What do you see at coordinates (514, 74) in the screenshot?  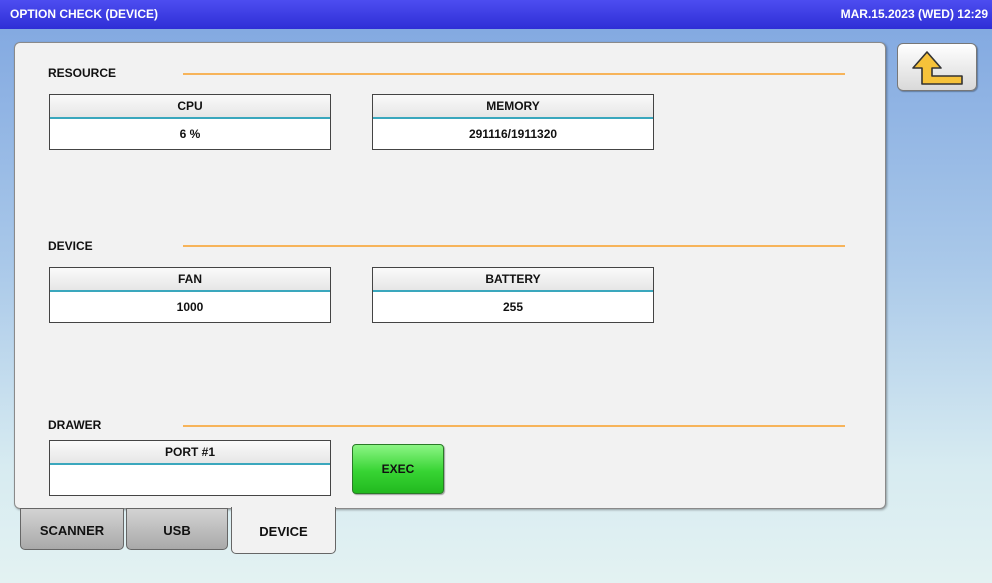 I see `resource-divider` at bounding box center [514, 74].